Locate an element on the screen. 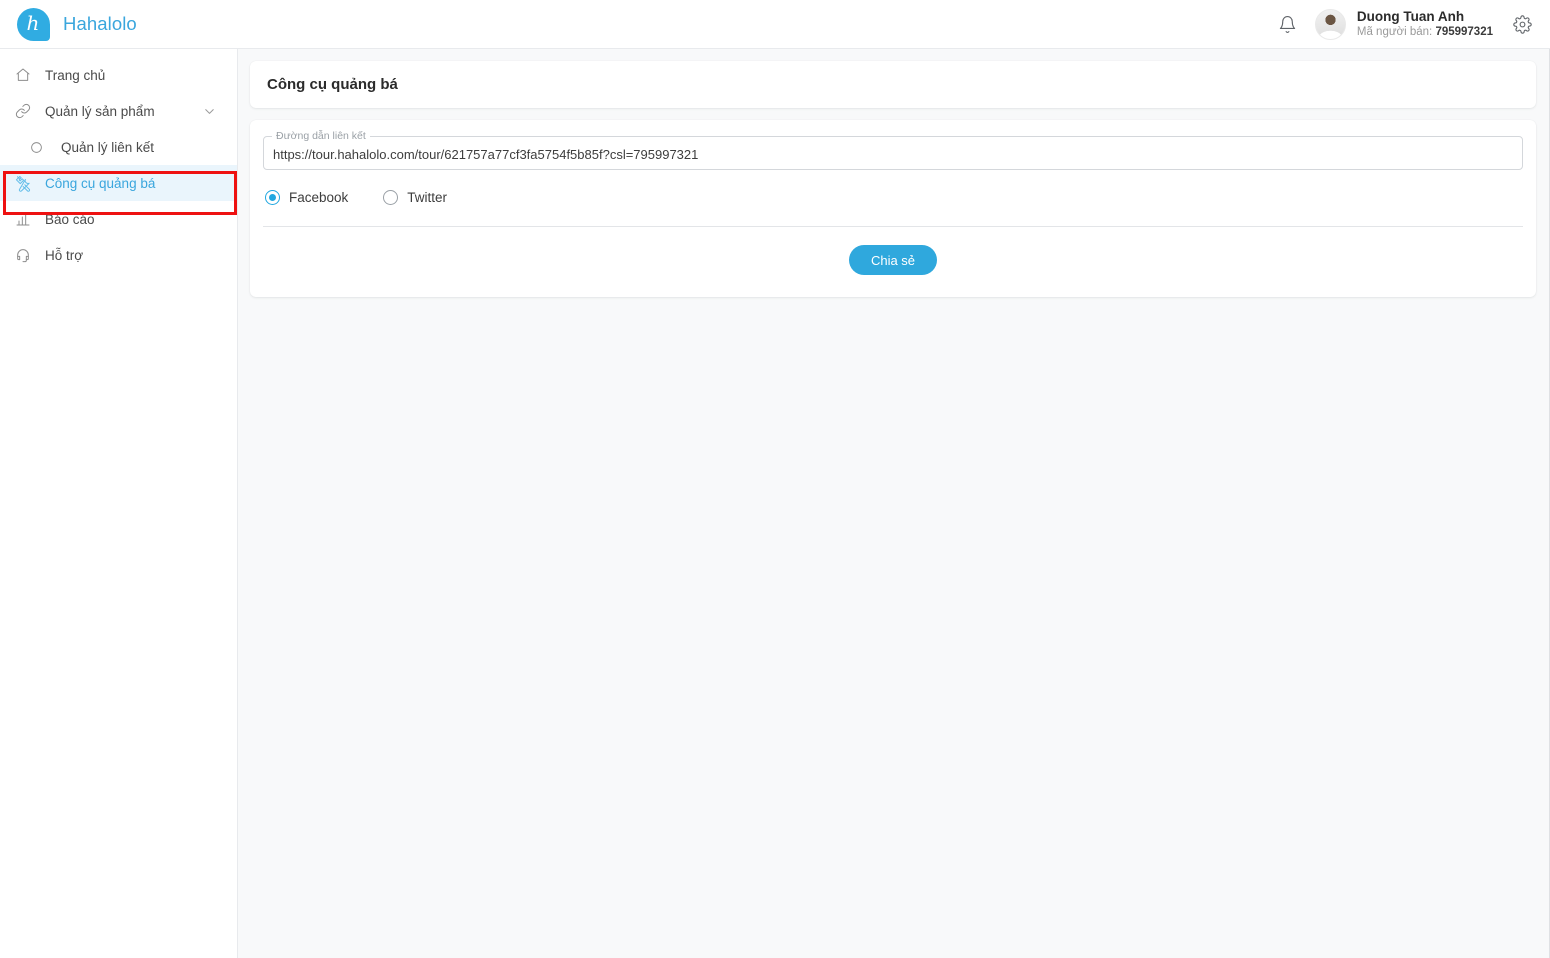  sidebar-item-label: Trang chủ is located at coordinates (75, 75).